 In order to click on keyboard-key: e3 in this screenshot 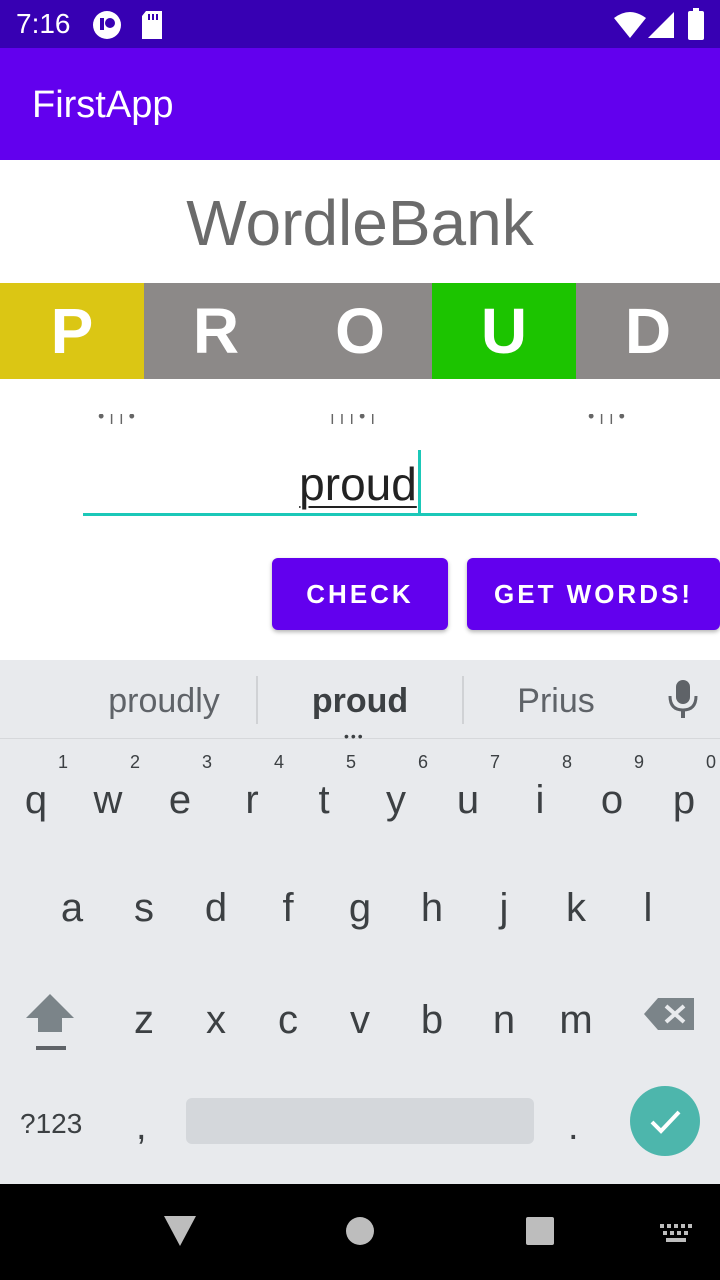, I will do `click(180, 798)`.